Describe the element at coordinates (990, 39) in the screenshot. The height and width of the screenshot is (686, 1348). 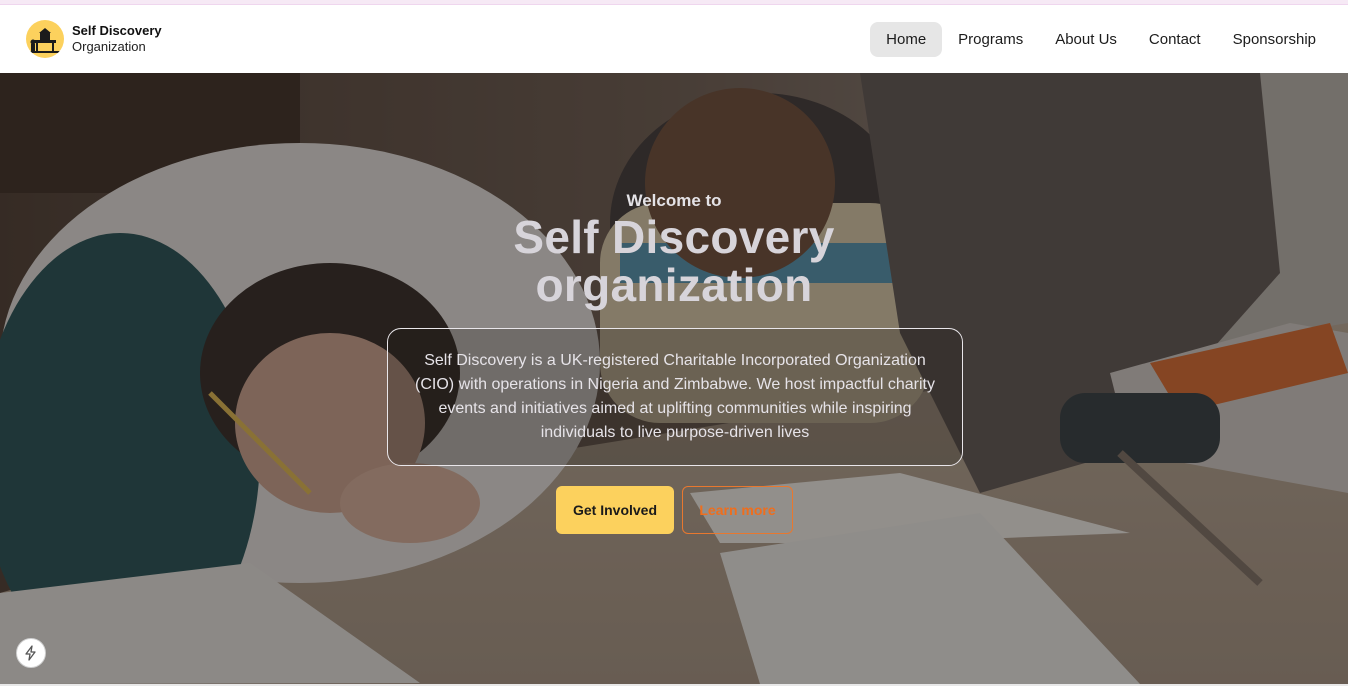
I see `nav-item-programs: Programs` at that location.